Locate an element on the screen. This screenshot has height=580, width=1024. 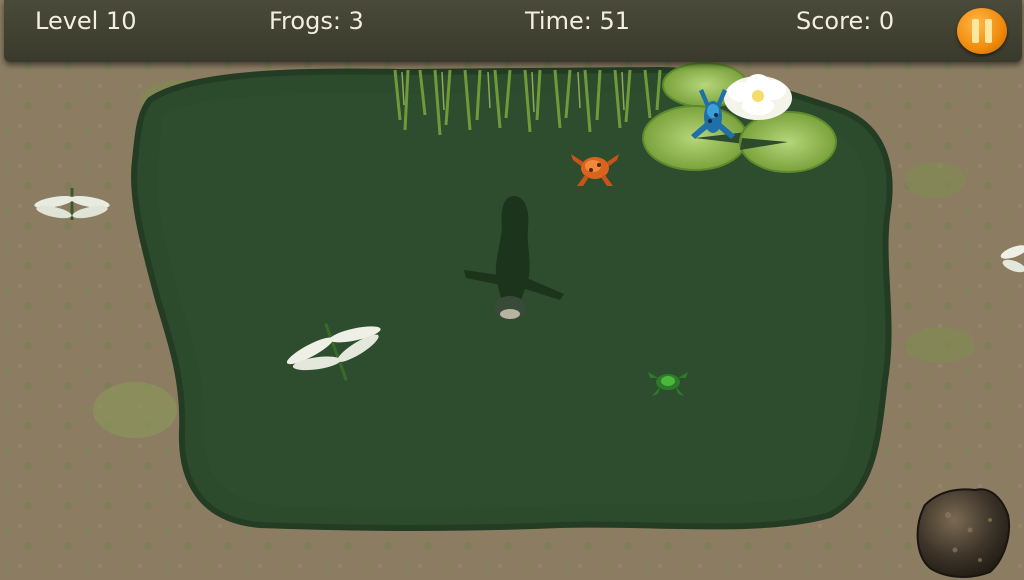
score-counter: Score: 0 is located at coordinates (845, 21).